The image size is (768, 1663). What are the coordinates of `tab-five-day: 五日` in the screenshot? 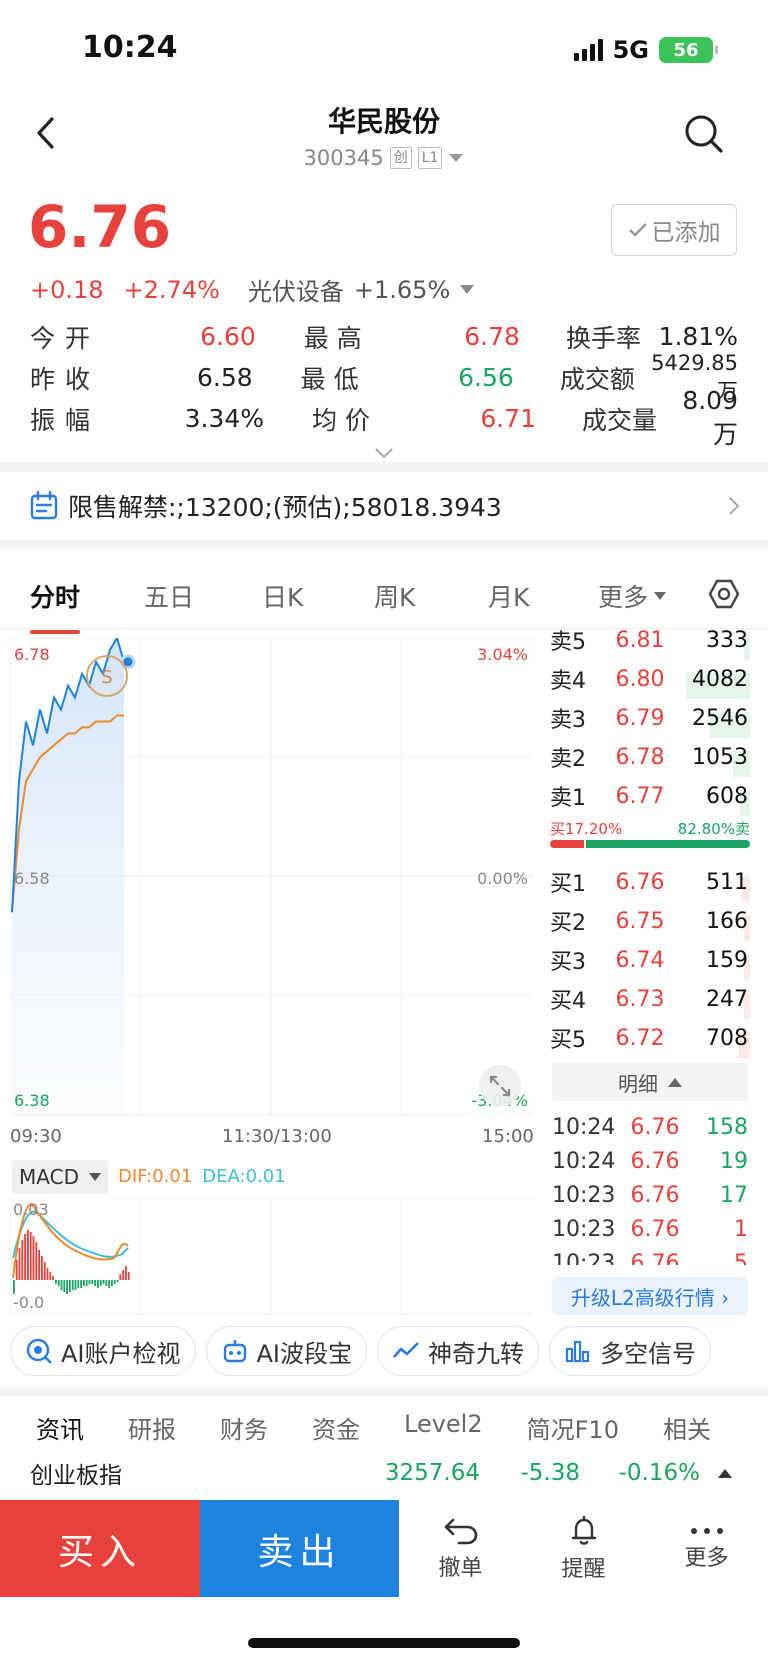 It's located at (169, 596).